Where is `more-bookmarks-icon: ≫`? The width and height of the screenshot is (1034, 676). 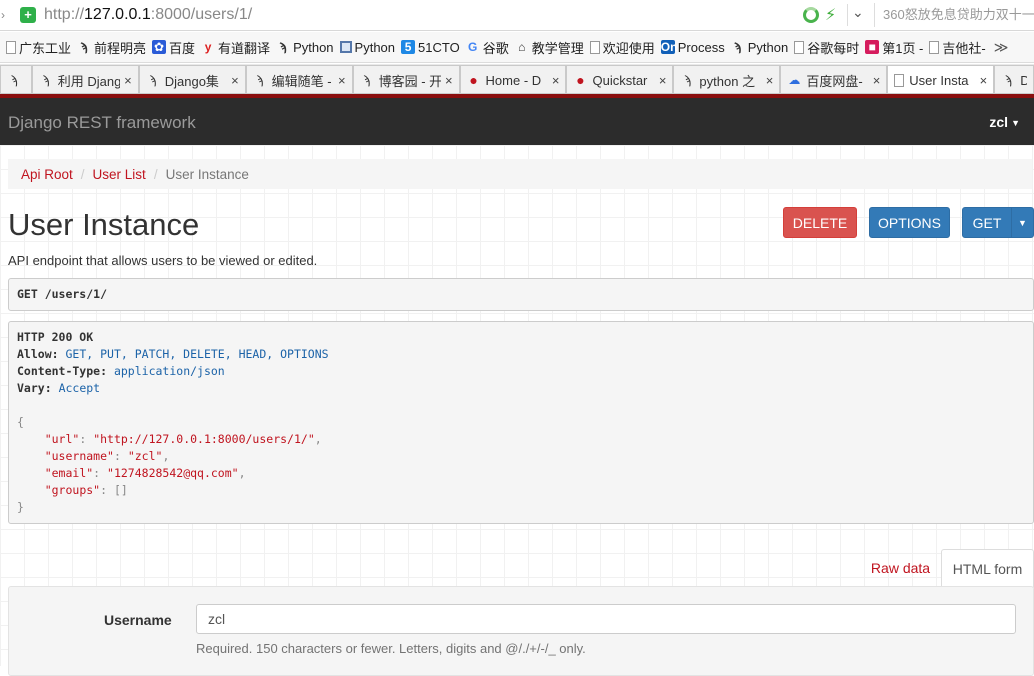
more-bookmarks-icon: ≫ is located at coordinates (1001, 47).